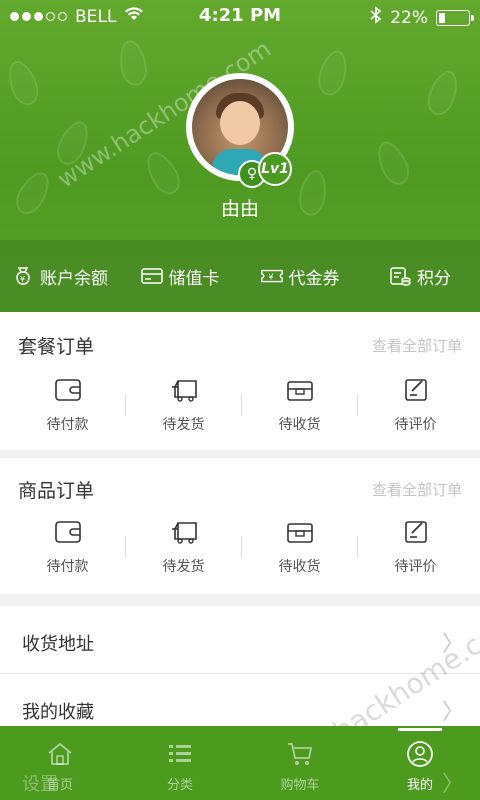  What do you see at coordinates (409, 17) in the screenshot?
I see `battery-percent: 22%` at bounding box center [409, 17].